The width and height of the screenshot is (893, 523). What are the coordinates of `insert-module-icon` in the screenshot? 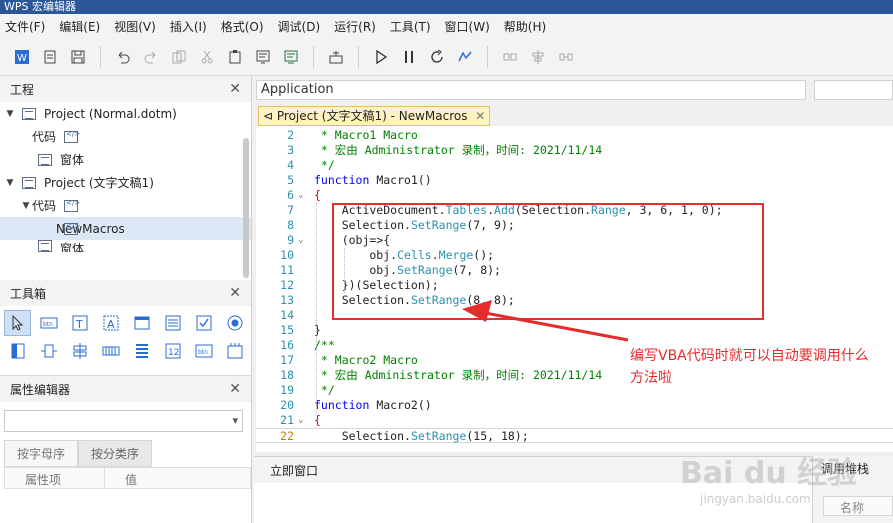 It's located at (50, 57).